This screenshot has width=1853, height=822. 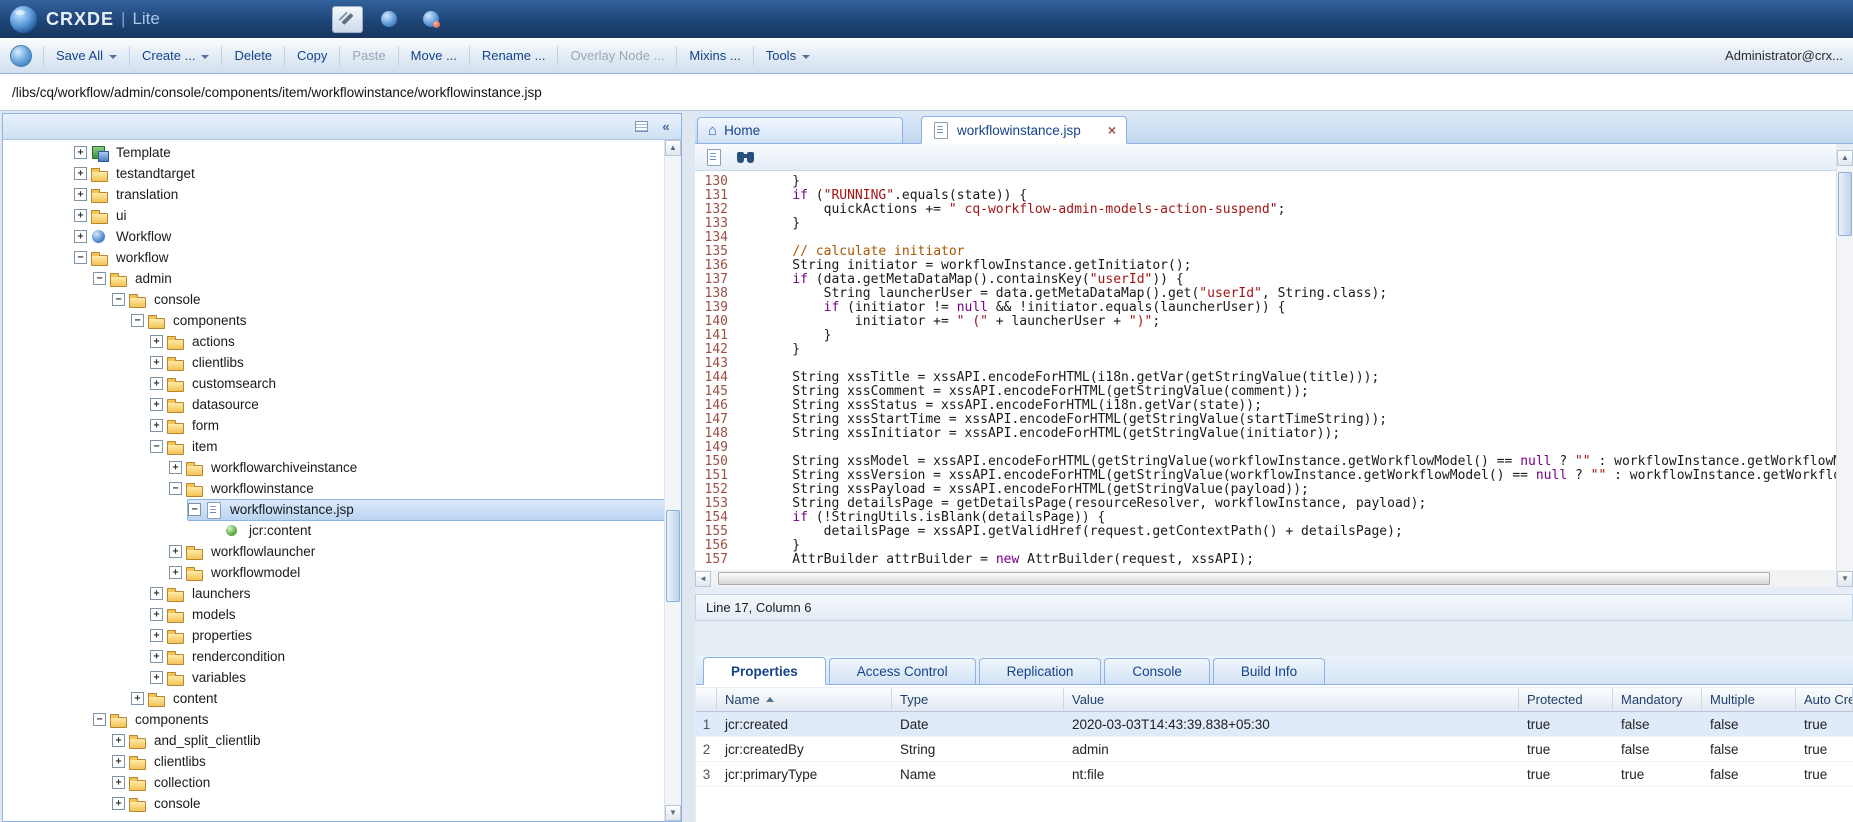 I want to click on tree-item-actions: + actions, so click(x=333, y=341).